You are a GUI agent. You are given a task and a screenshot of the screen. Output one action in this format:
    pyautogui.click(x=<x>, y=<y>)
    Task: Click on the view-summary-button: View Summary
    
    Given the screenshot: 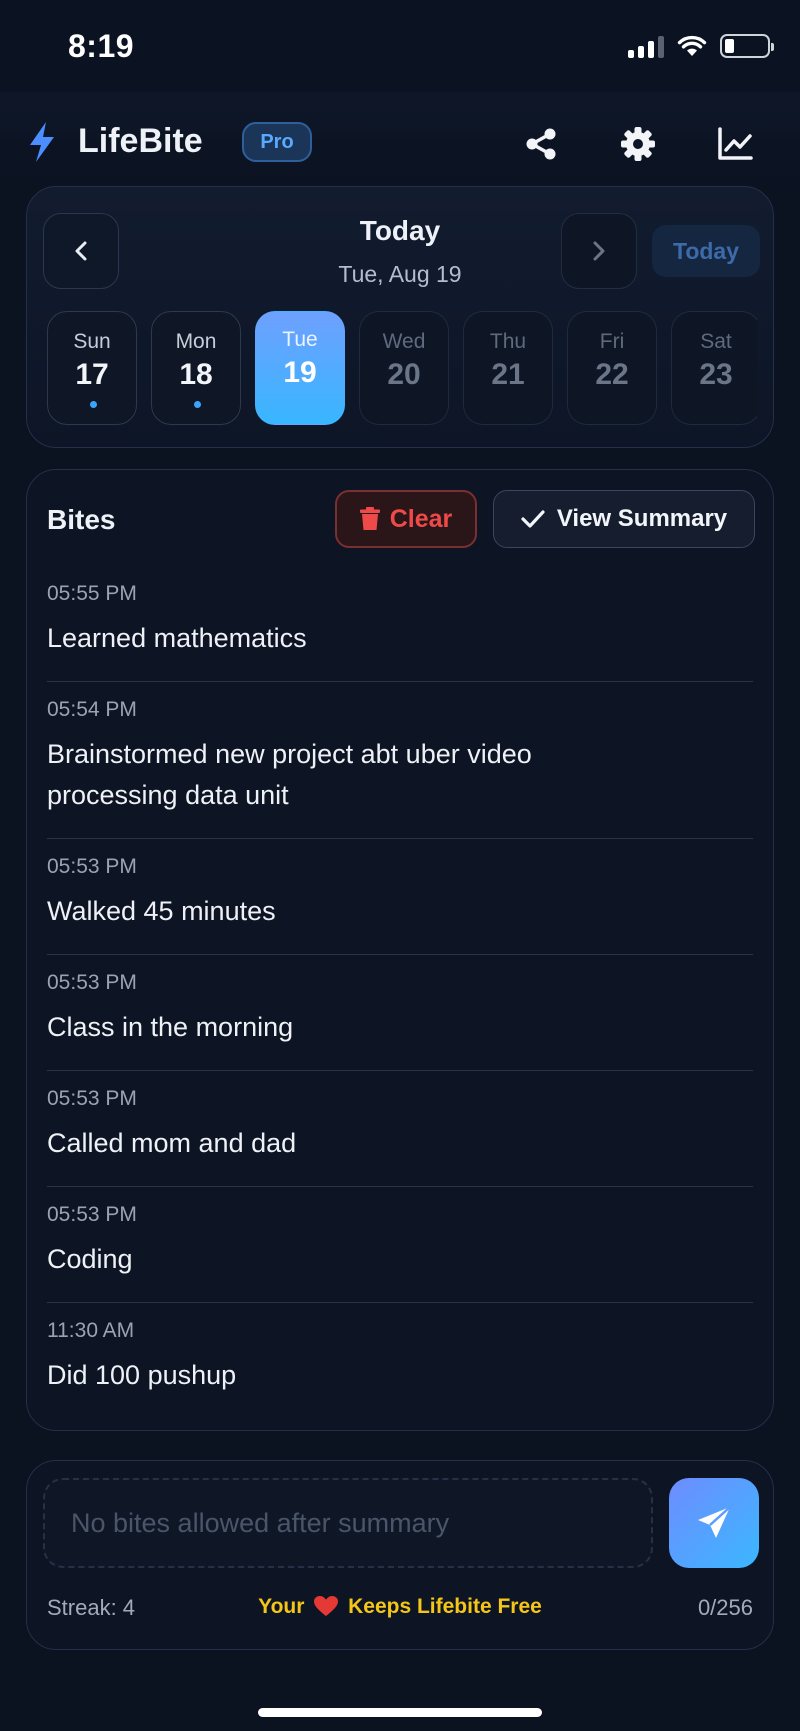 What is the action you would take?
    pyautogui.click(x=624, y=519)
    